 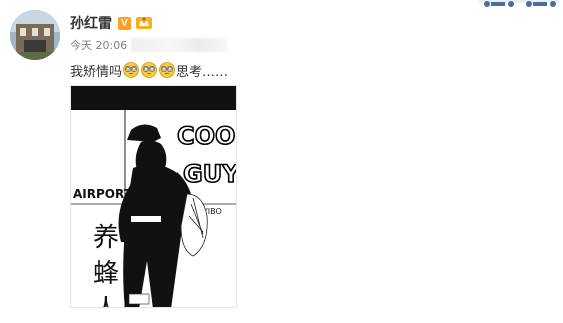 I want to click on post-text-before: 我矫情吗, so click(x=96, y=72).